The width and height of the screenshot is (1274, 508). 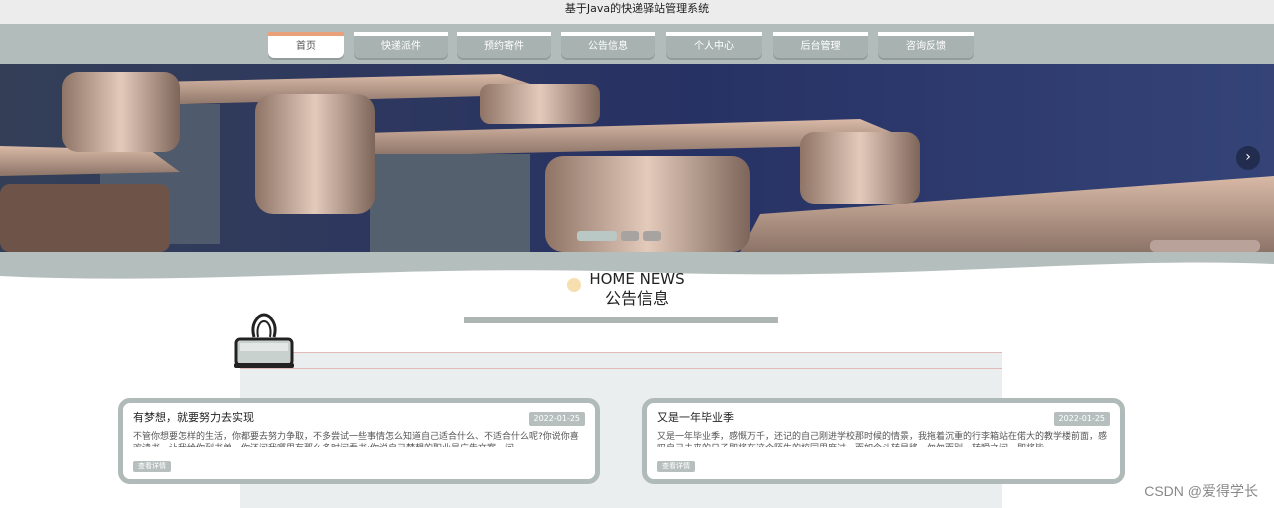 What do you see at coordinates (621, 320) in the screenshot?
I see `news-heading-underline` at bounding box center [621, 320].